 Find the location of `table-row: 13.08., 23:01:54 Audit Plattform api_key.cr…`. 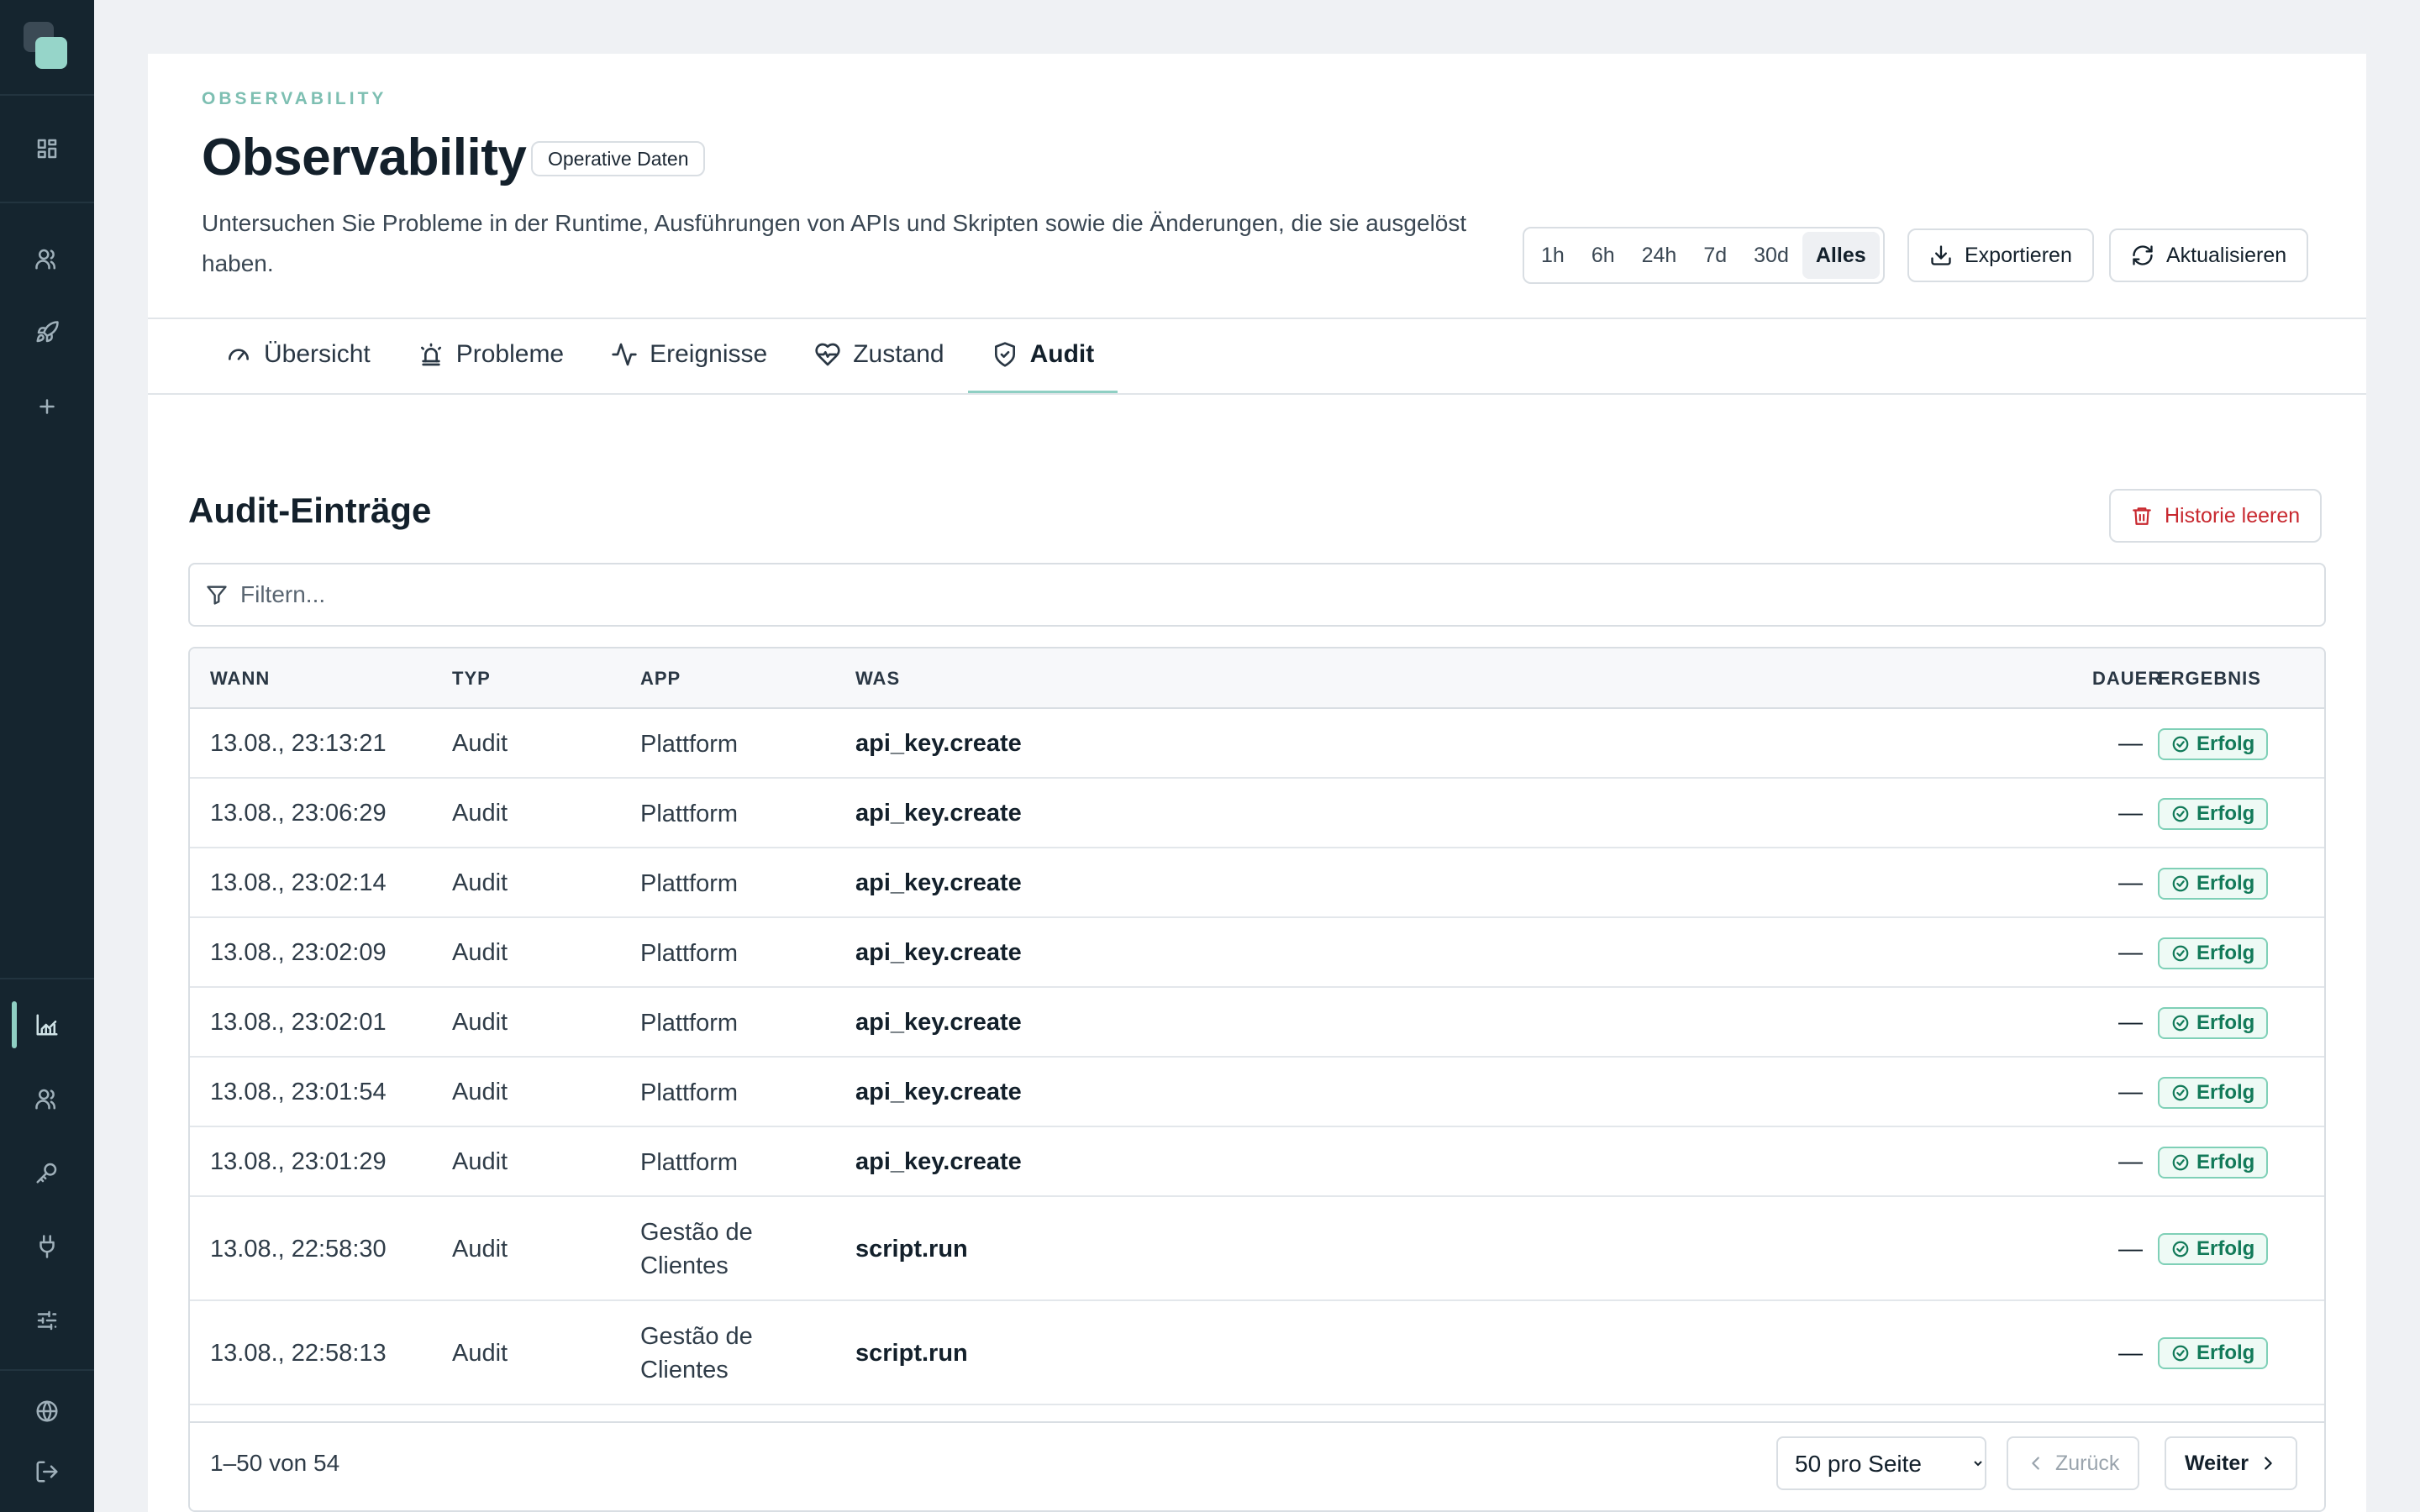

table-row: 13.08., 23:01:54 Audit Plattform api_key.cr… is located at coordinates (1257, 1092).